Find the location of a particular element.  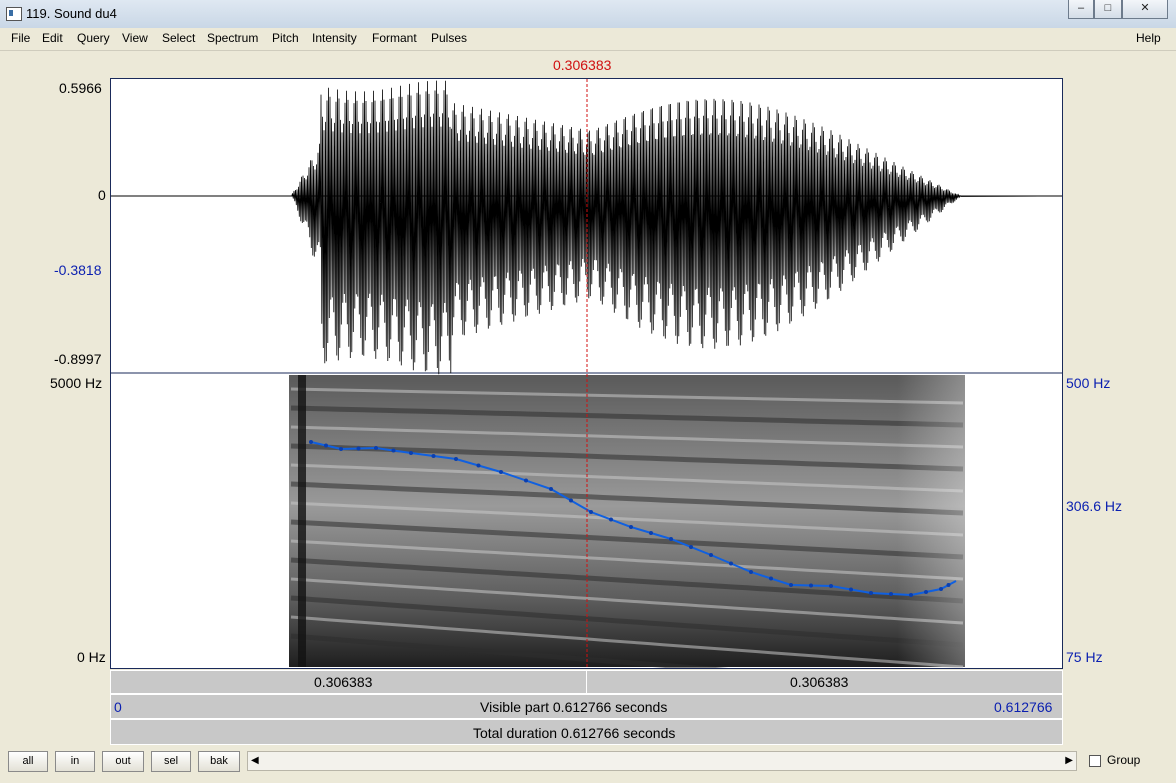

pitch-min-label: 75 Hz is located at coordinates (1084, 657).